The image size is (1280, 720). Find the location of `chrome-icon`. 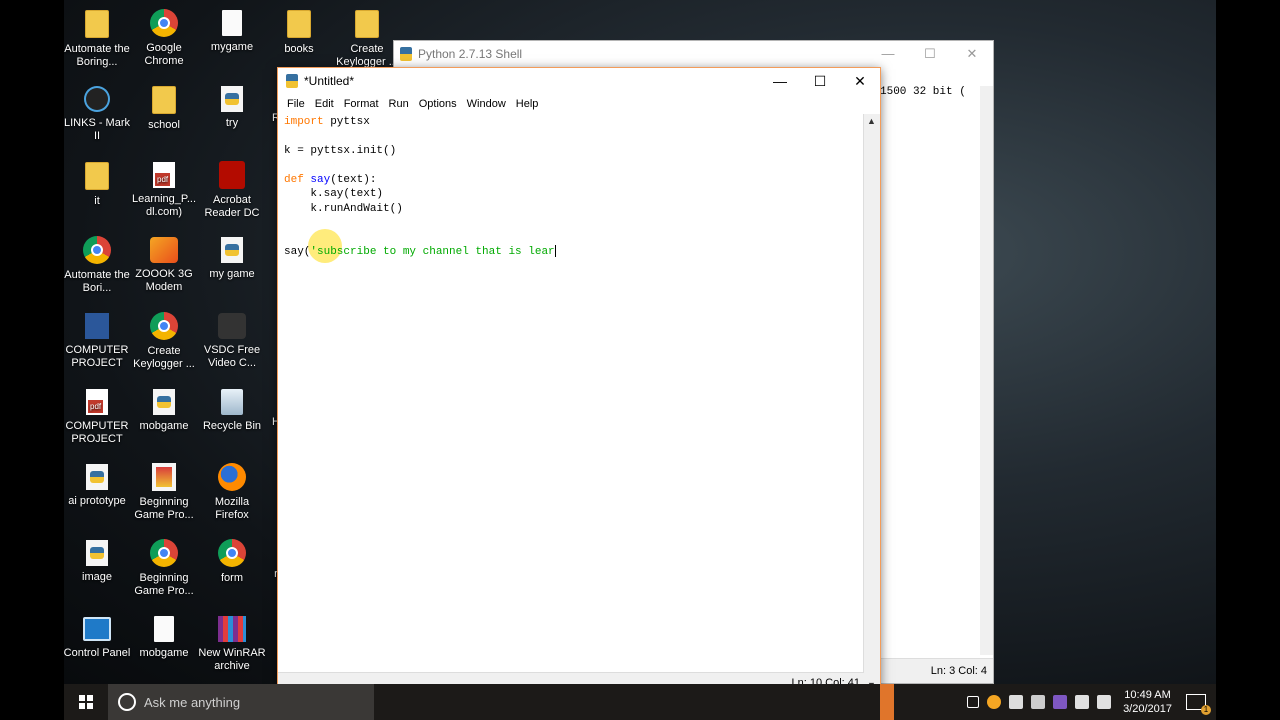

chrome-icon is located at coordinates (232, 553).